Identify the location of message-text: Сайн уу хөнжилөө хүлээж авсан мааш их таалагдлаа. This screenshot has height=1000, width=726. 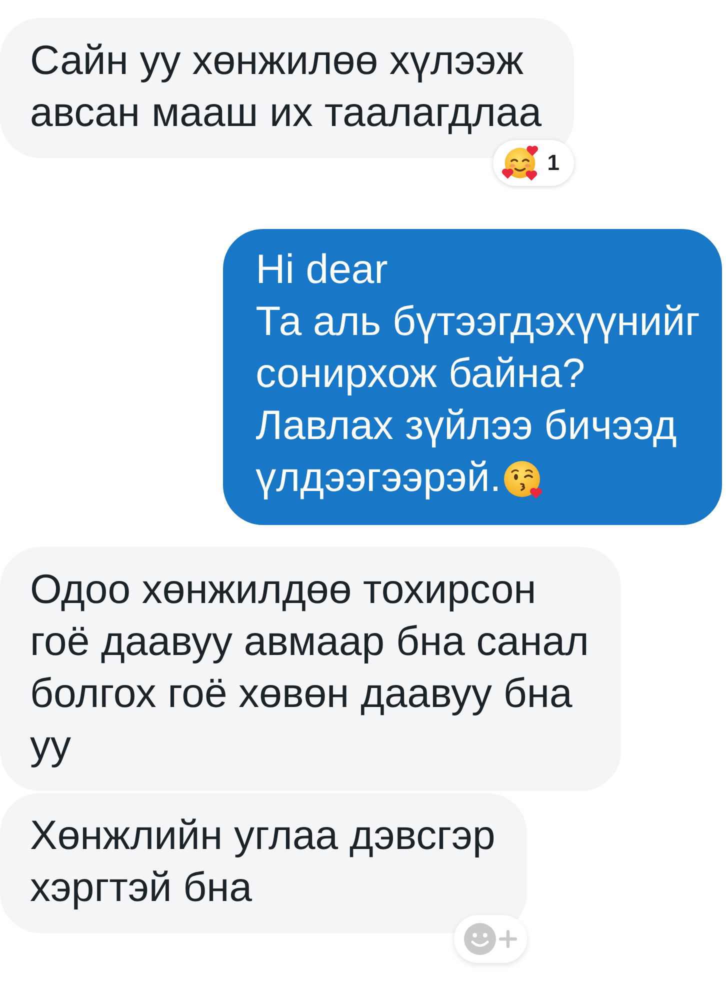
(286, 86).